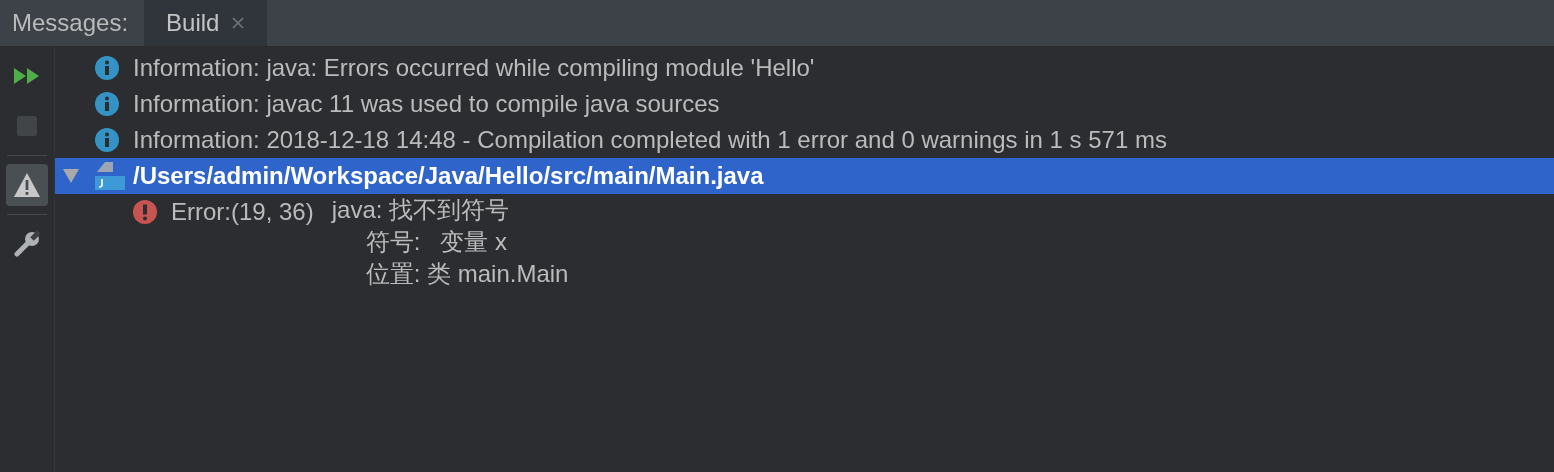 This screenshot has width=1554, height=472. Describe the element at coordinates (27, 76) in the screenshot. I see `double-play-icon` at that location.